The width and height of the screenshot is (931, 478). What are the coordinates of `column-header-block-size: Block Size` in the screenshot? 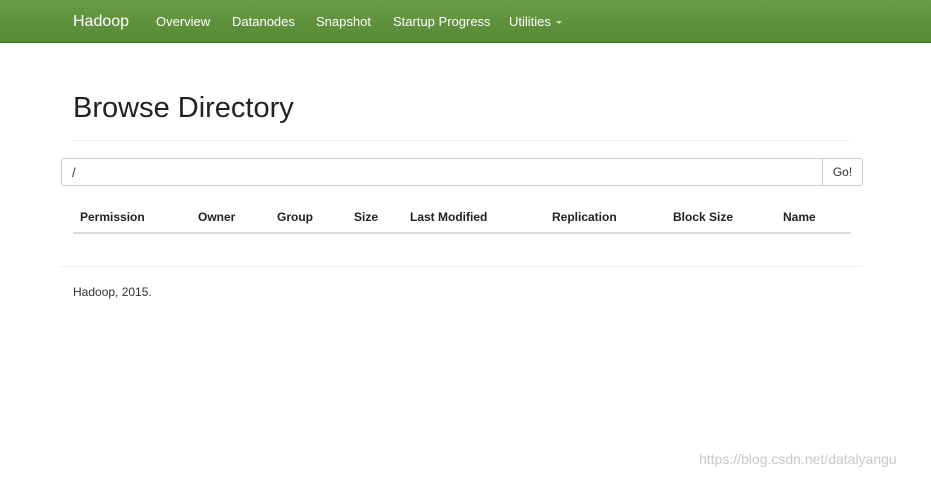 It's located at (703, 217).